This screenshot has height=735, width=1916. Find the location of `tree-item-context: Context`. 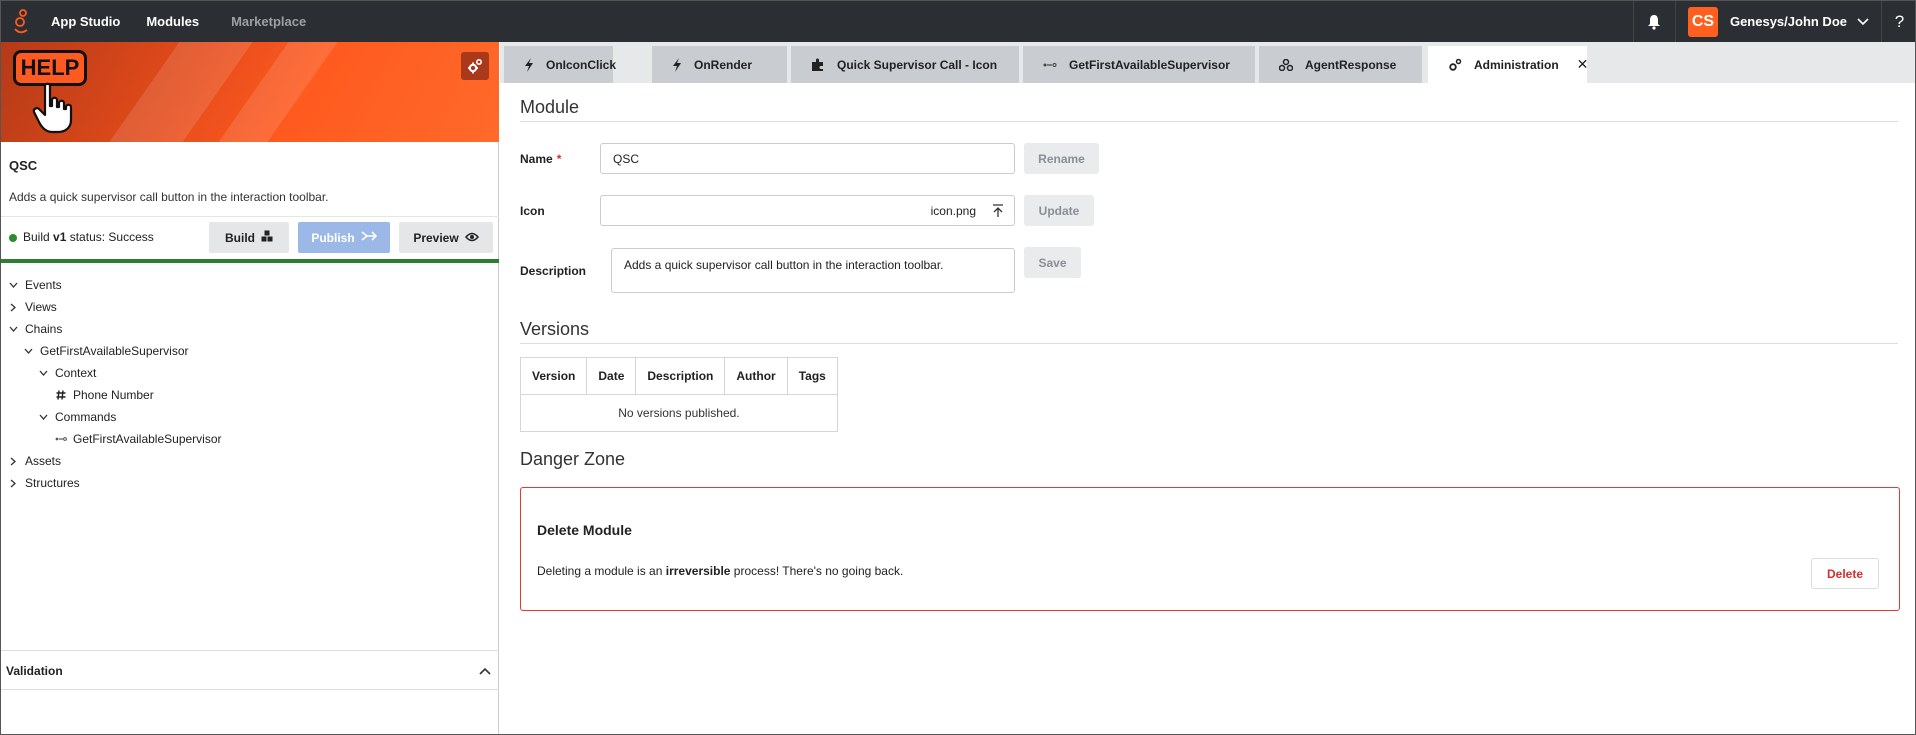

tree-item-context: Context is located at coordinates (66, 373).